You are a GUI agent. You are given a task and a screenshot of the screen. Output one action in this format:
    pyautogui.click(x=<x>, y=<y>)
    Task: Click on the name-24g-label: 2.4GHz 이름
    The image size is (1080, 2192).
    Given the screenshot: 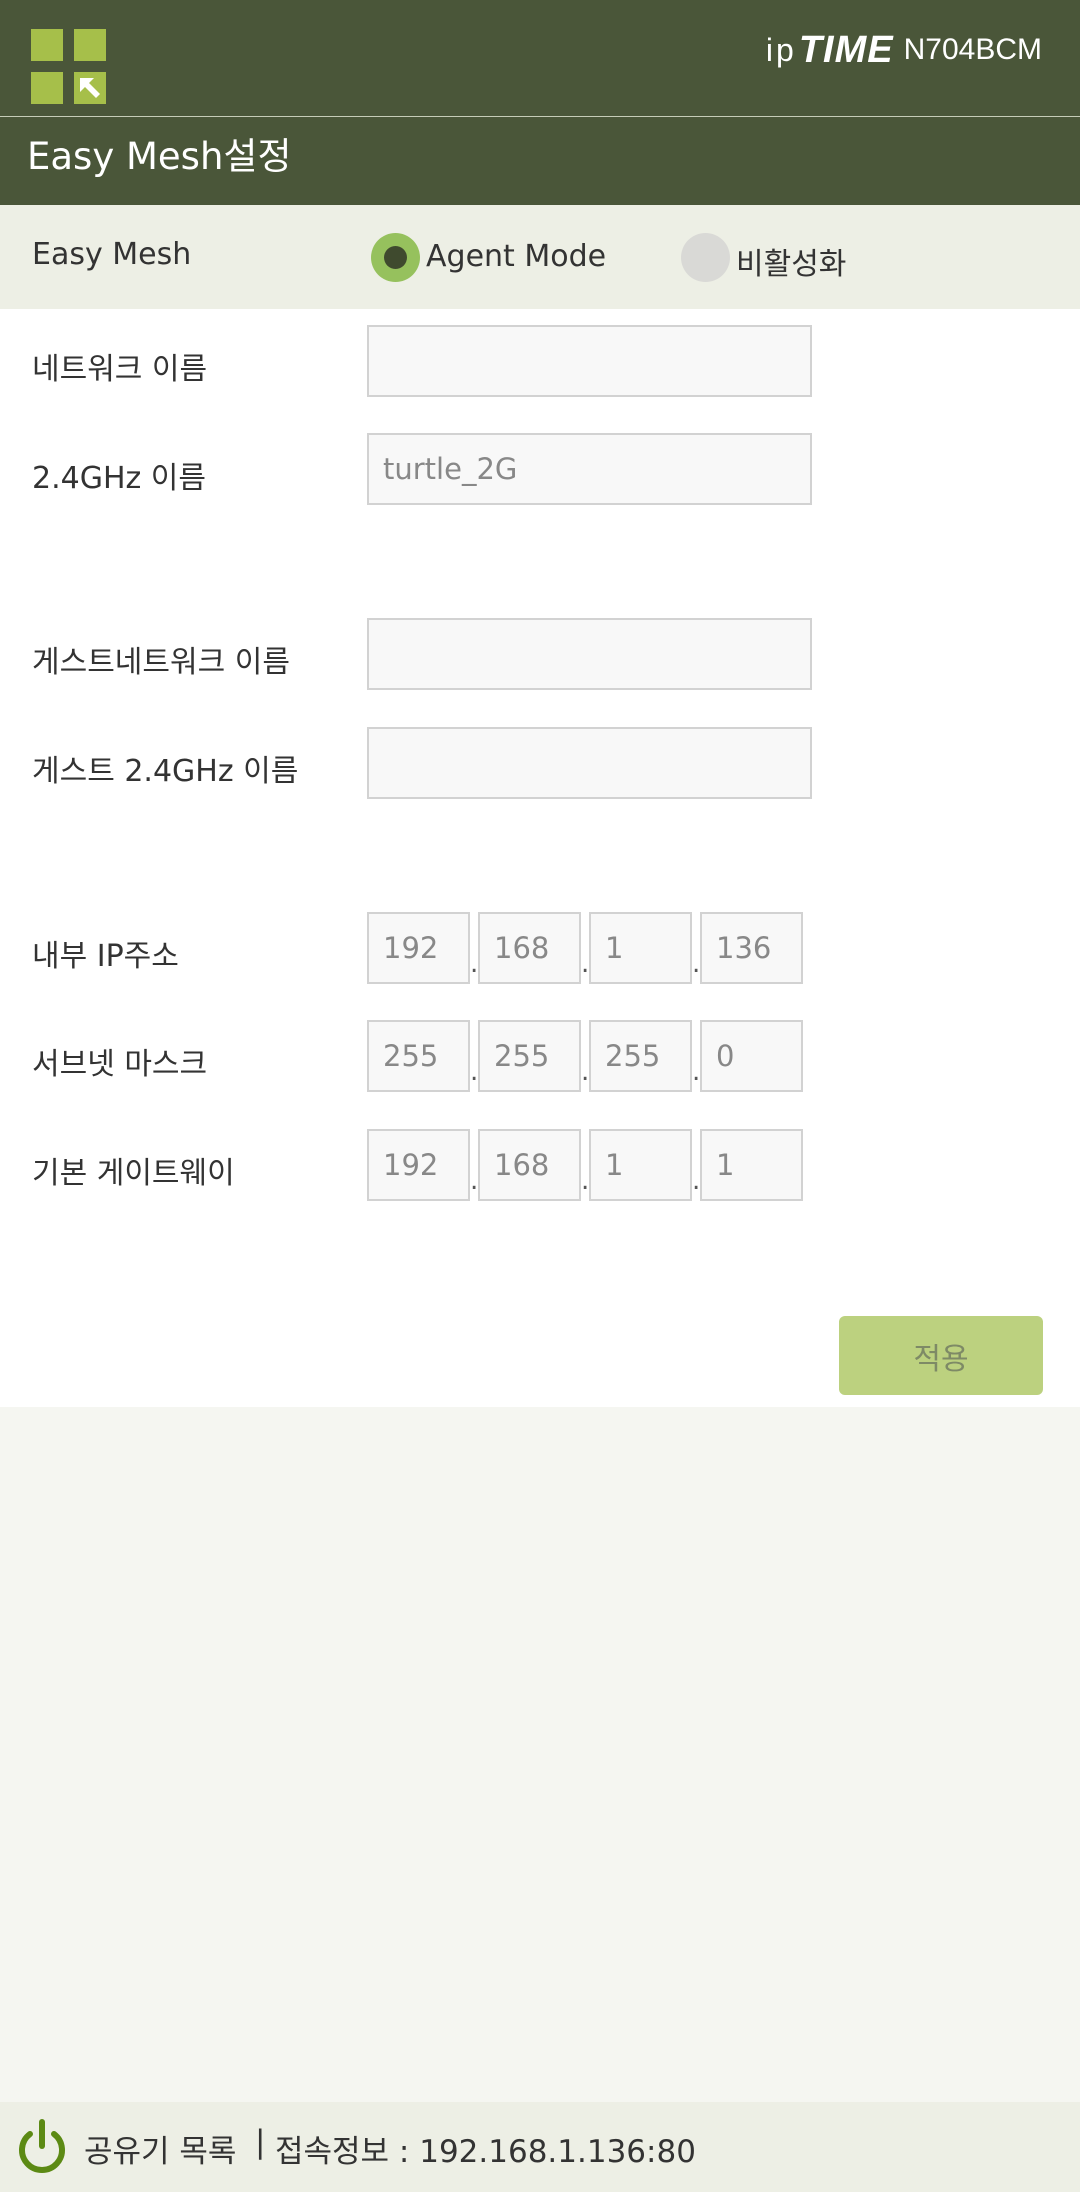 What is the action you would take?
    pyautogui.click(x=119, y=478)
    